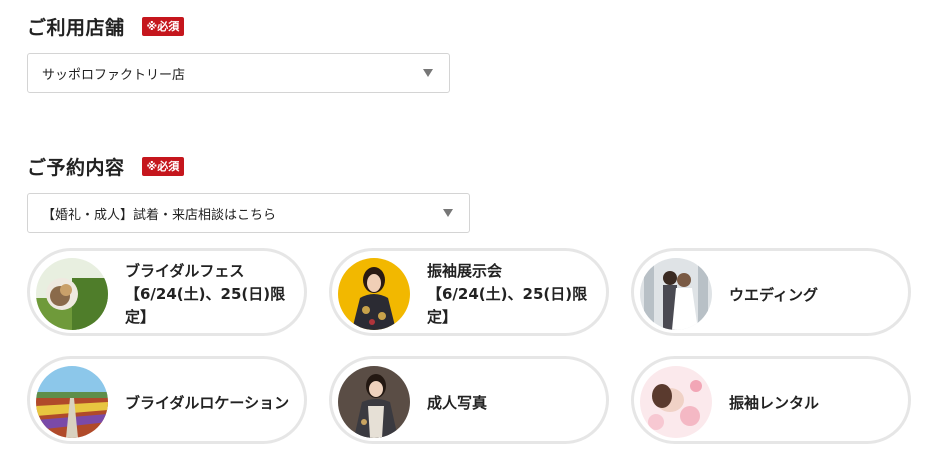 This screenshot has width=942, height=463. I want to click on option-card-coming-of-age: 成人写真, so click(469, 400).